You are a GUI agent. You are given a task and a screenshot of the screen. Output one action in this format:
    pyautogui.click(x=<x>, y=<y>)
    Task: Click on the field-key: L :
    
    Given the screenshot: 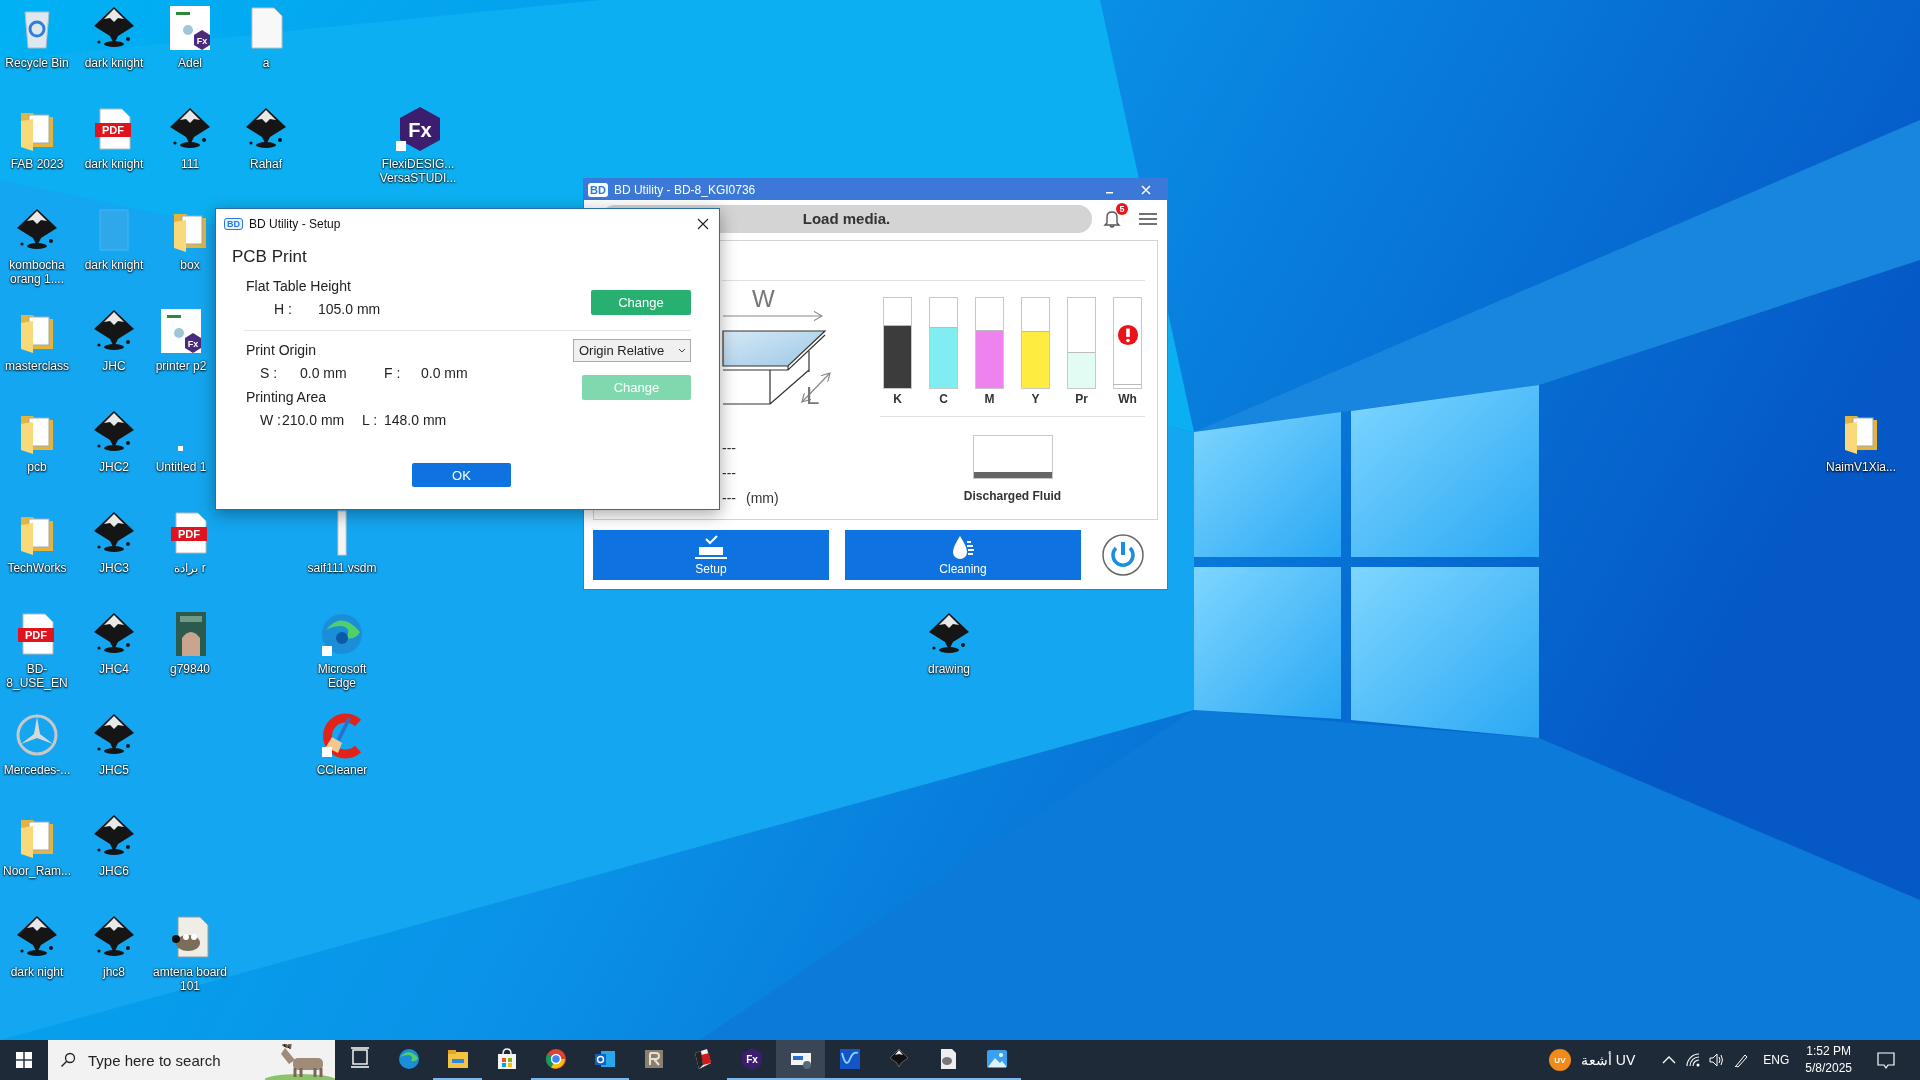 What is the action you would take?
    pyautogui.click(x=373, y=420)
    